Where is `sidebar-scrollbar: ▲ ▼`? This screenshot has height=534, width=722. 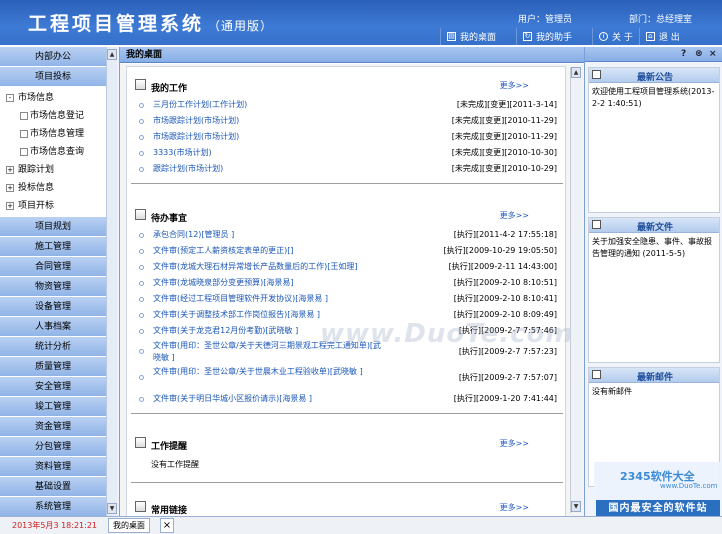 sidebar-scrollbar: ▲ ▼ is located at coordinates (111, 281).